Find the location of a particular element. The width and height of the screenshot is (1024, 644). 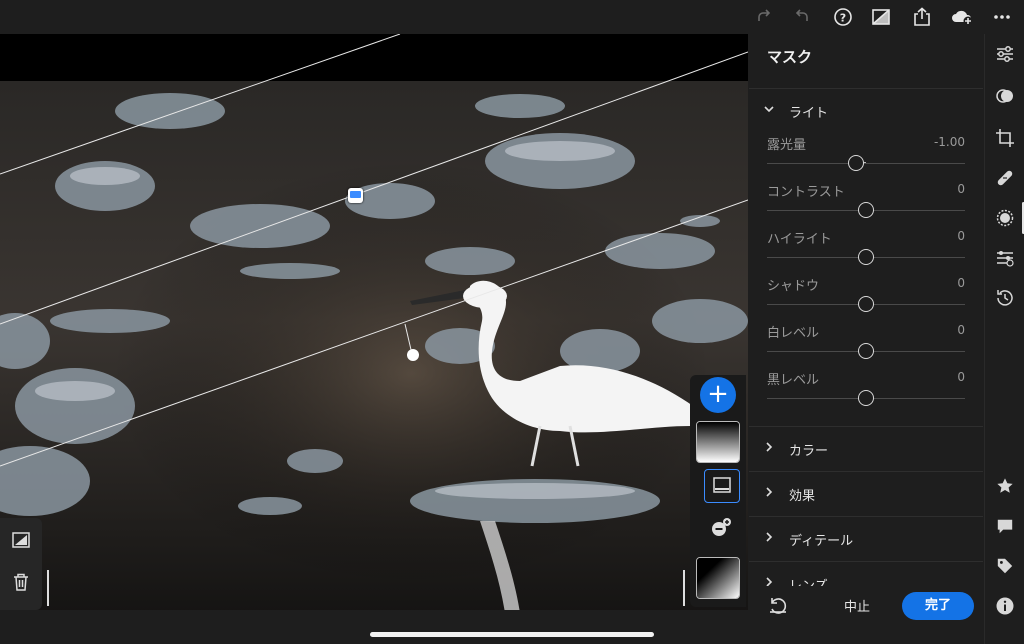

help-icon: ? is located at coordinates (843, 17).